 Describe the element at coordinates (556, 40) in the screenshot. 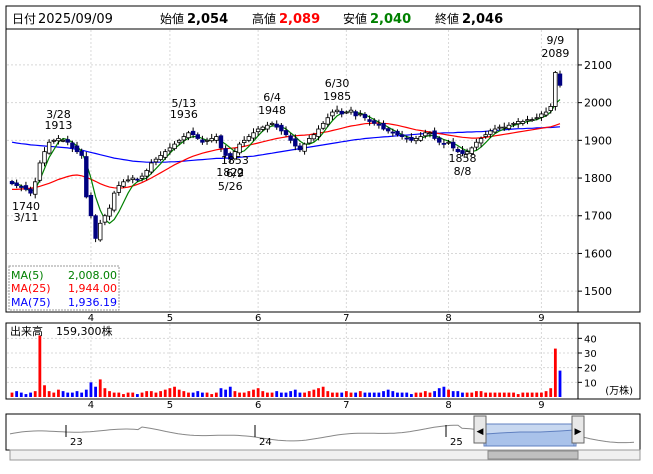

I see `annotation-date: 9/9` at that location.